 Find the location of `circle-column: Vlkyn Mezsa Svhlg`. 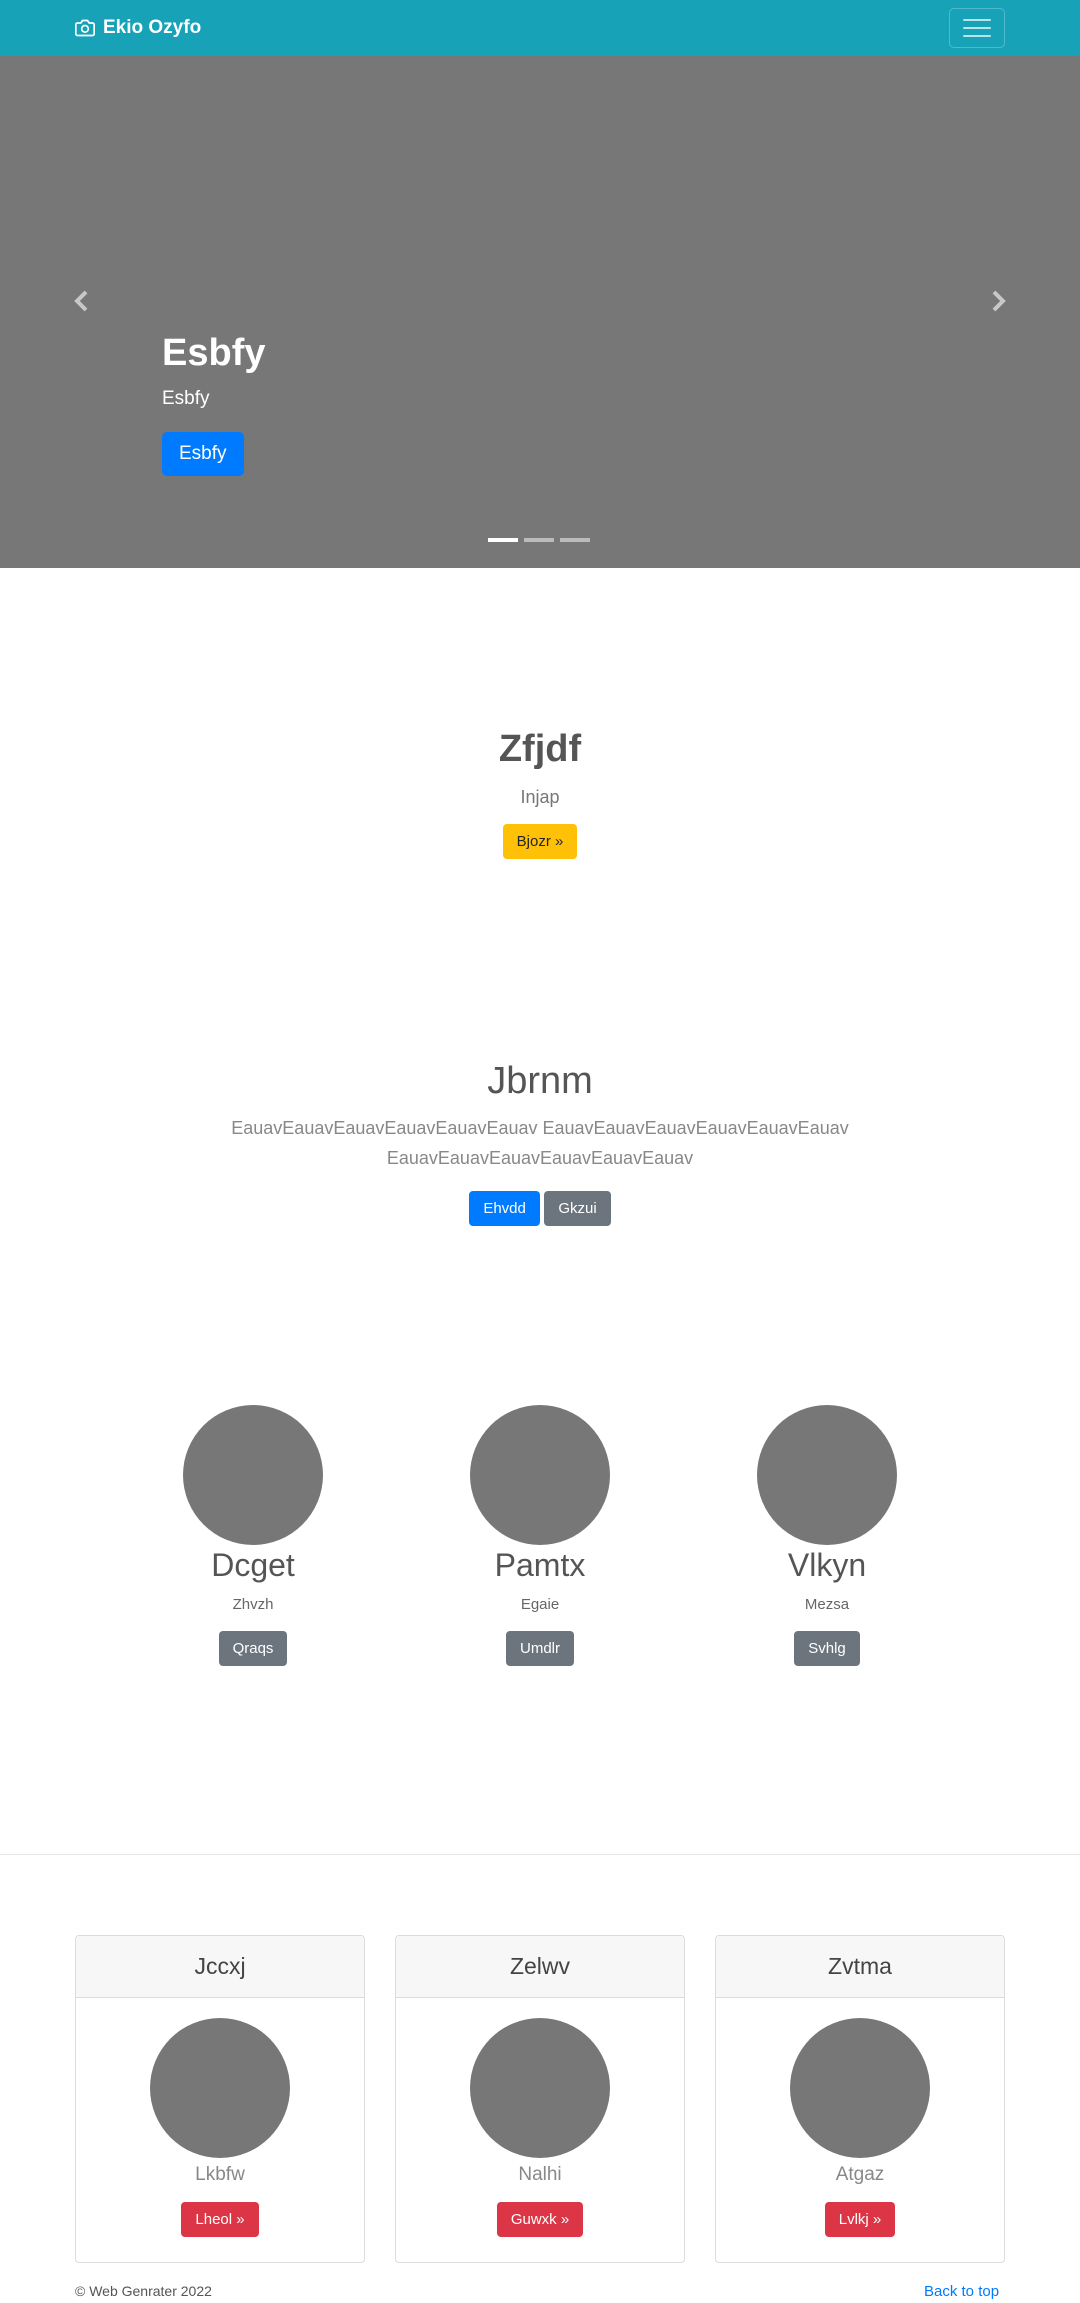

circle-column: Vlkyn Mezsa Svhlg is located at coordinates (827, 1535).